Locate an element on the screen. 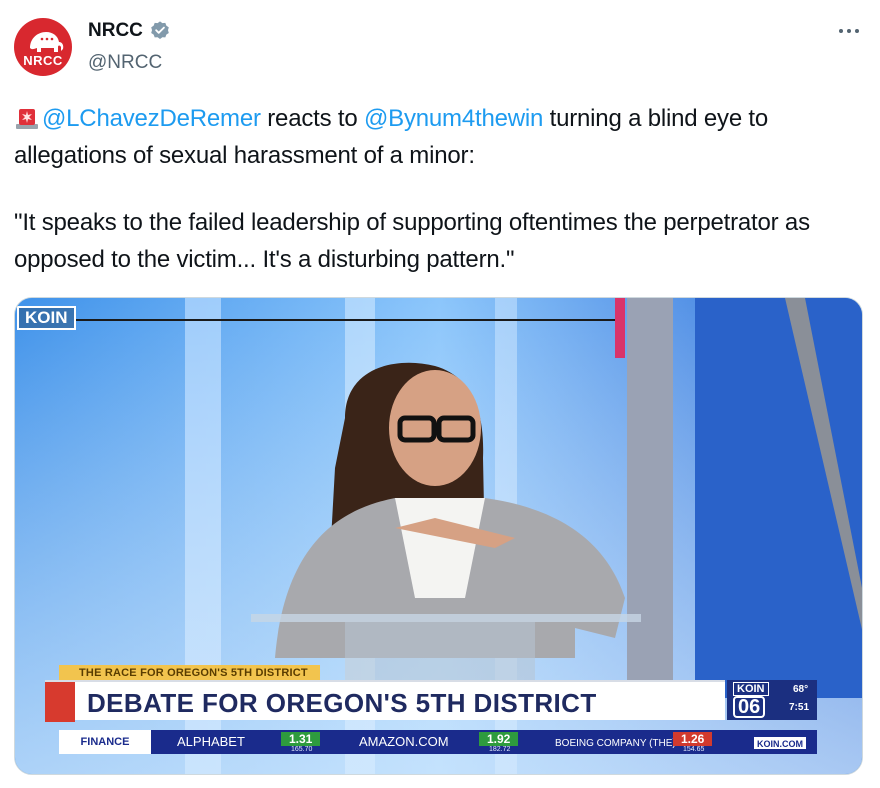 The width and height of the screenshot is (880, 788). clock-time: 7:51 is located at coordinates (799, 707).